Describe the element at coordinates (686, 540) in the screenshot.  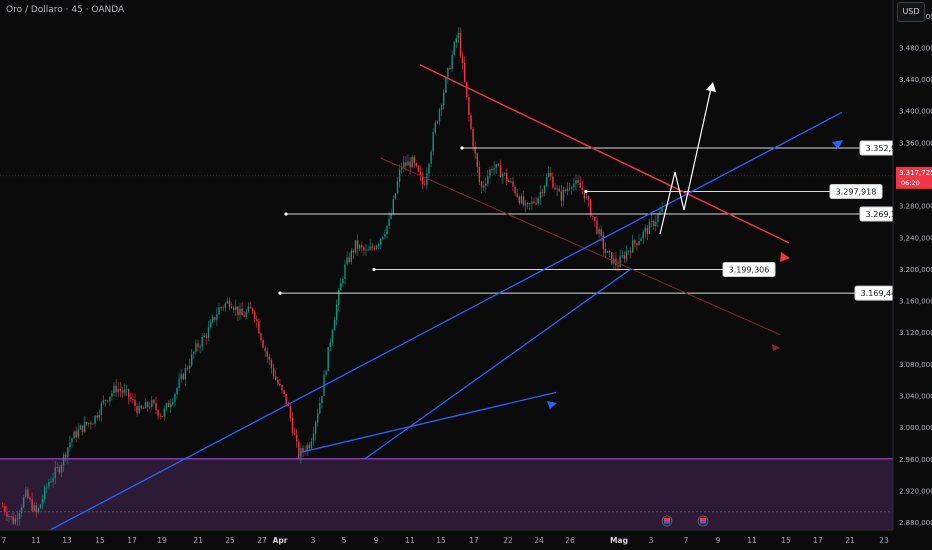
I see `time-axis-label: 7` at that location.